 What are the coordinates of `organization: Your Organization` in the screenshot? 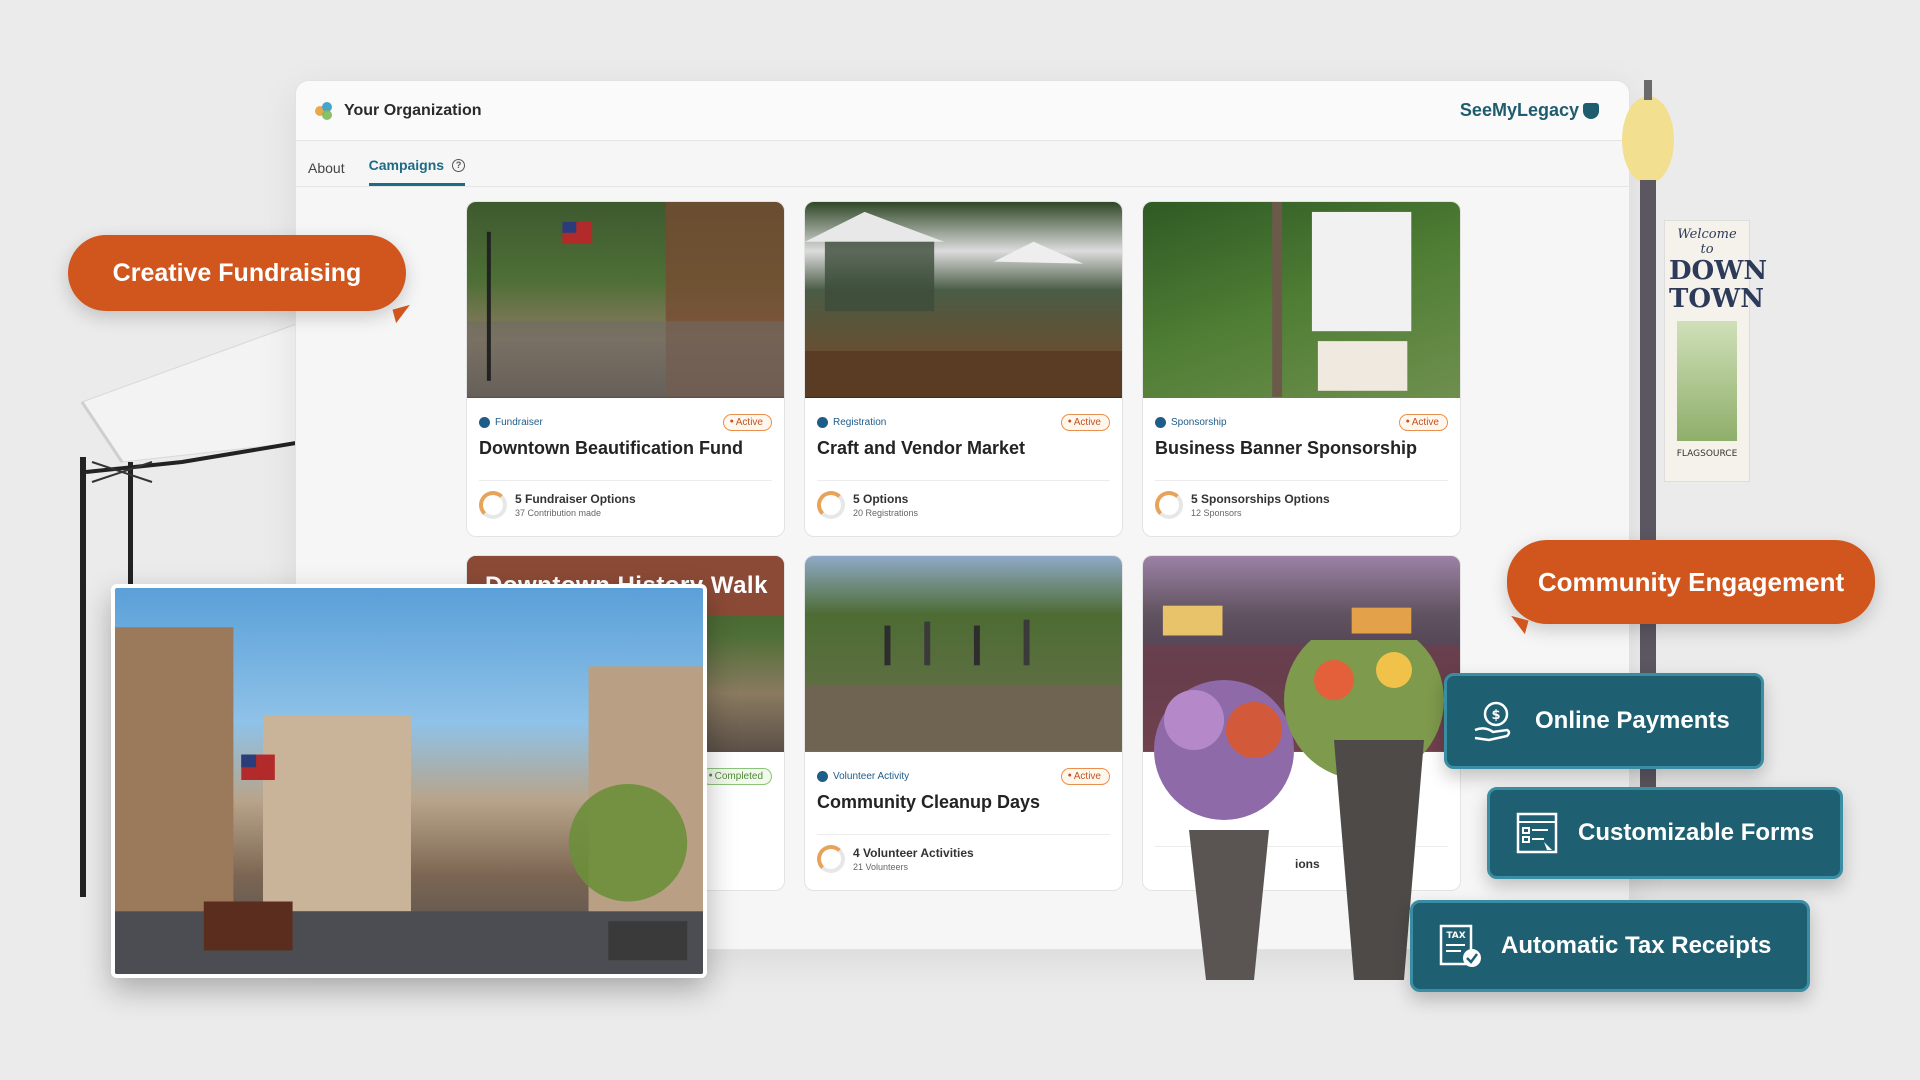 It's located at (396, 111).